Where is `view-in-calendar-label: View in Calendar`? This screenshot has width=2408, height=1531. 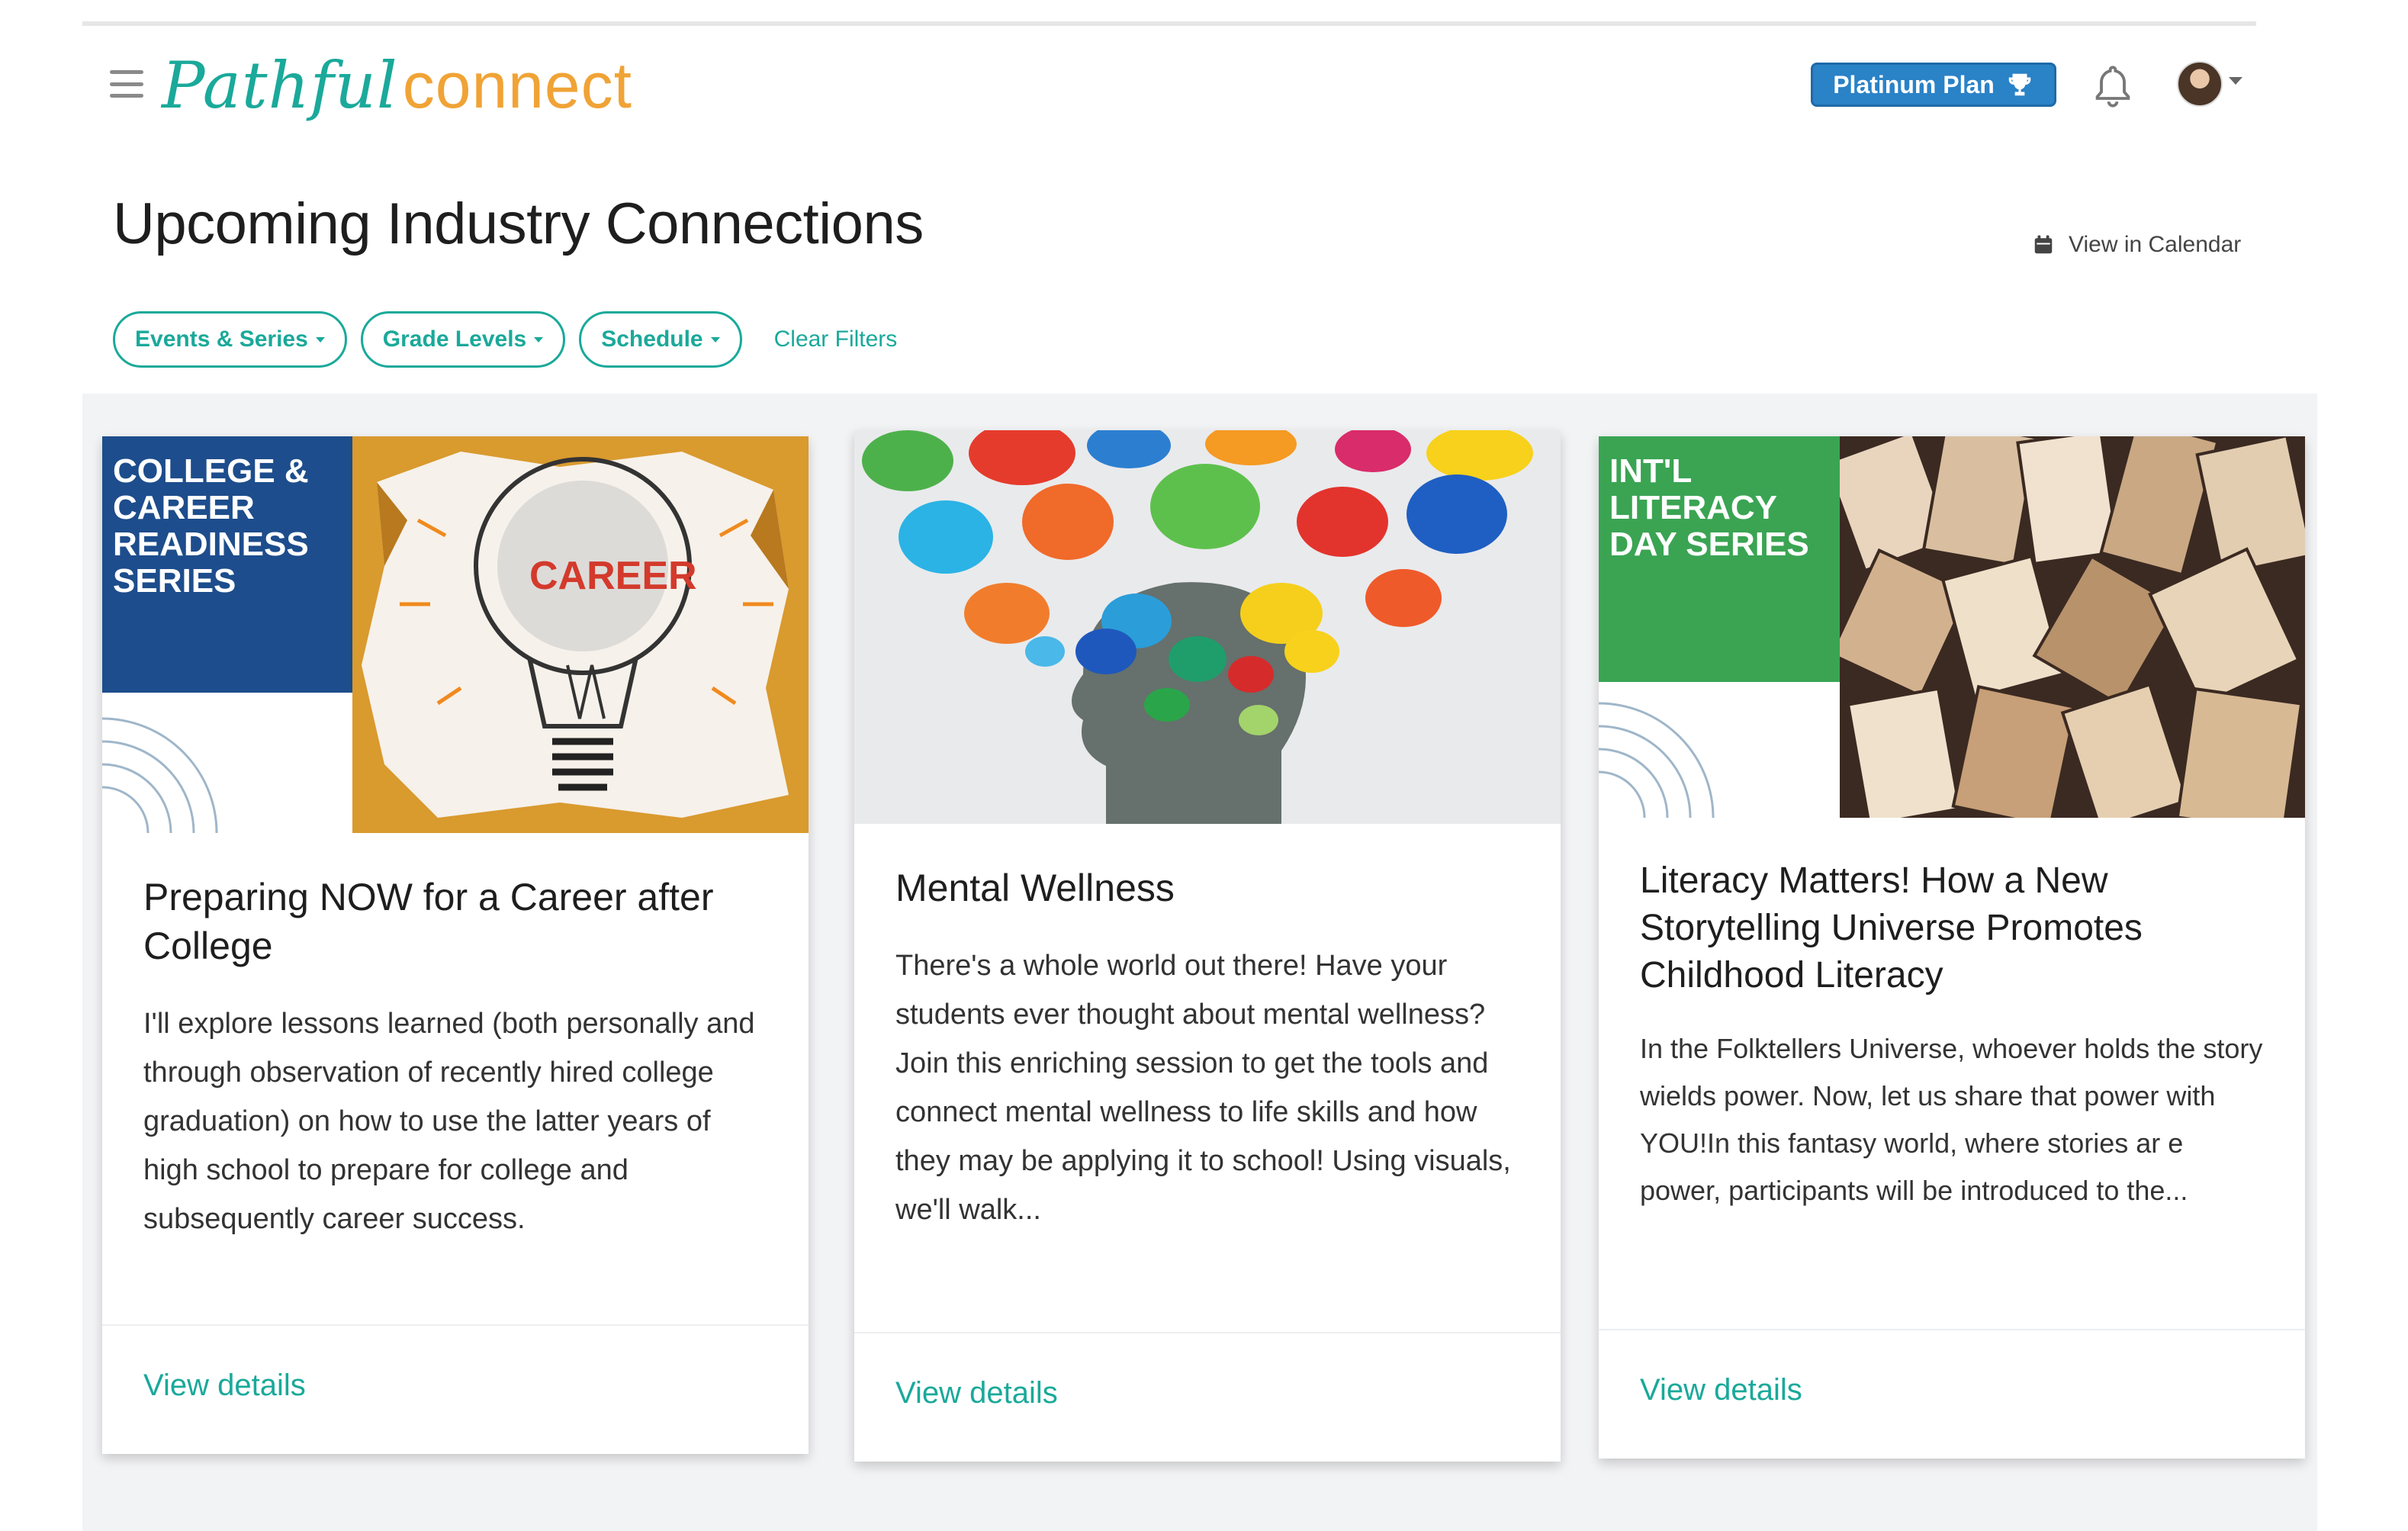 view-in-calendar-label: View in Calendar is located at coordinates (2155, 244).